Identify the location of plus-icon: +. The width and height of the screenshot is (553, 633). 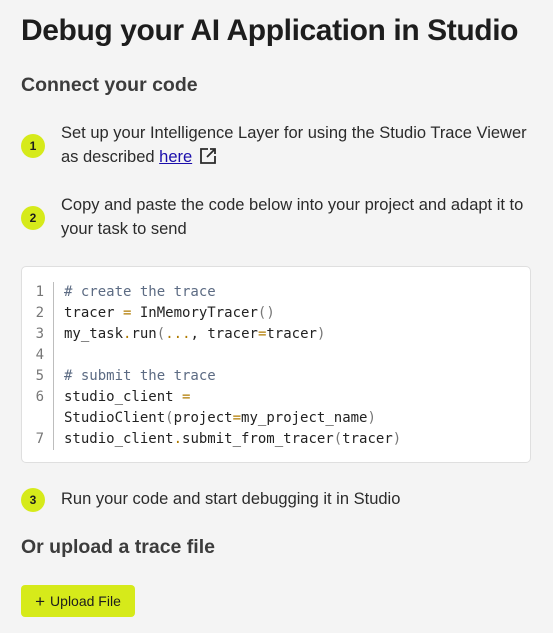
(40, 601).